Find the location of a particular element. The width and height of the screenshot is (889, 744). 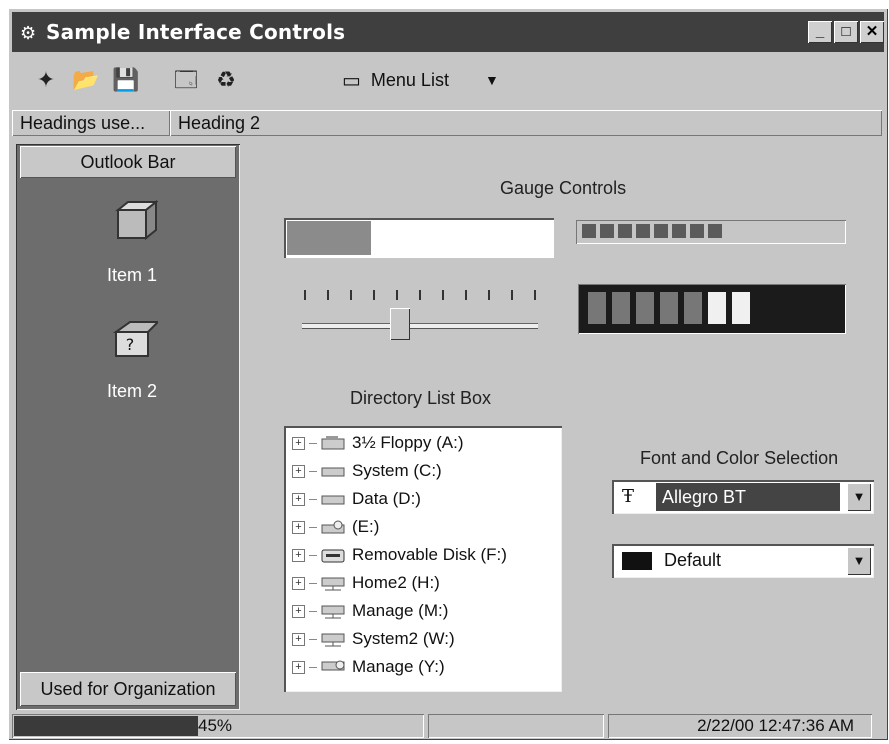

font-color-title: Font and Color Selection is located at coordinates (739, 458).